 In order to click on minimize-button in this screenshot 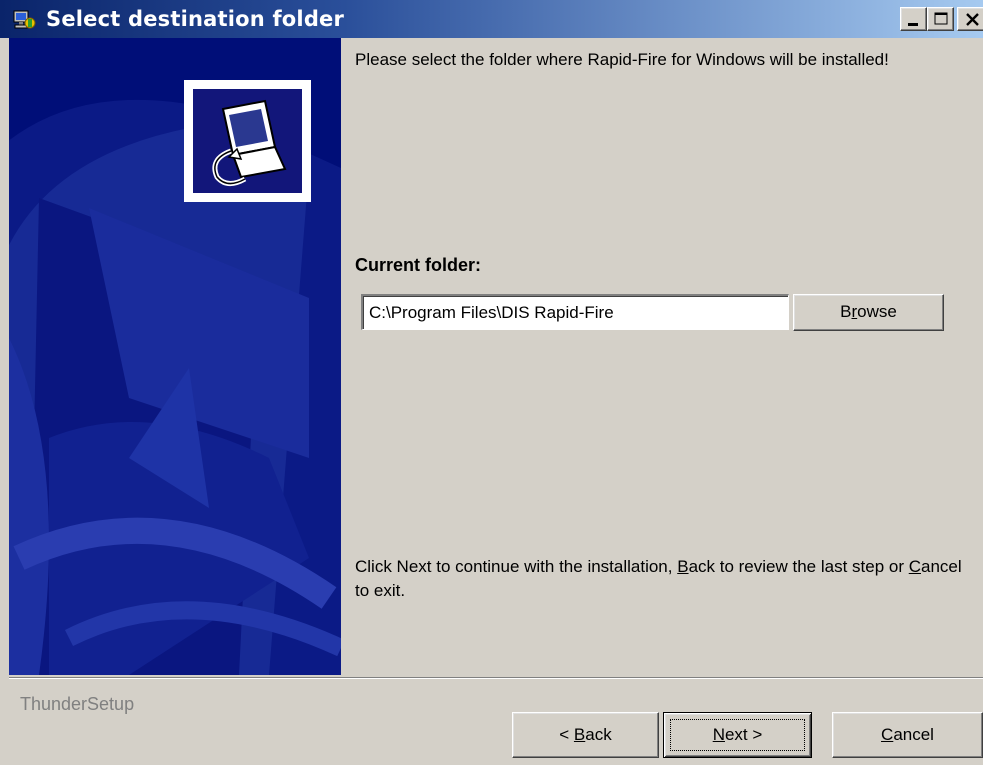, I will do `click(913, 19)`.